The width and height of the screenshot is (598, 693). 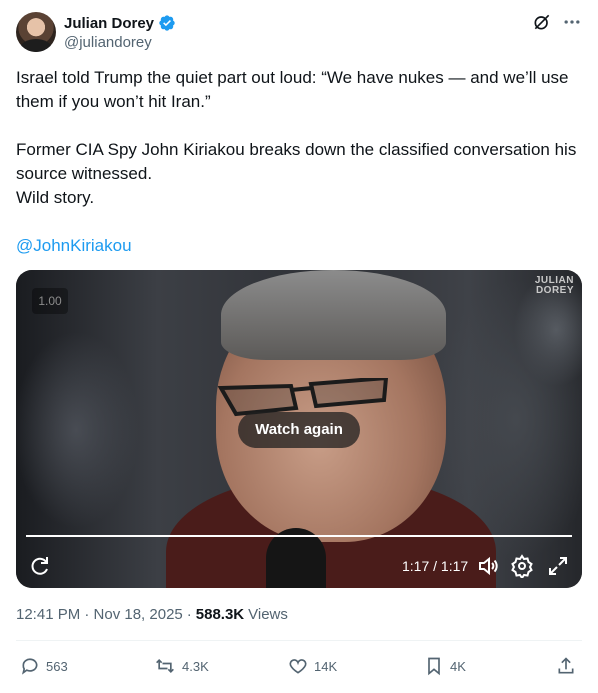 What do you see at coordinates (40, 566) in the screenshot?
I see `replay-icon` at bounding box center [40, 566].